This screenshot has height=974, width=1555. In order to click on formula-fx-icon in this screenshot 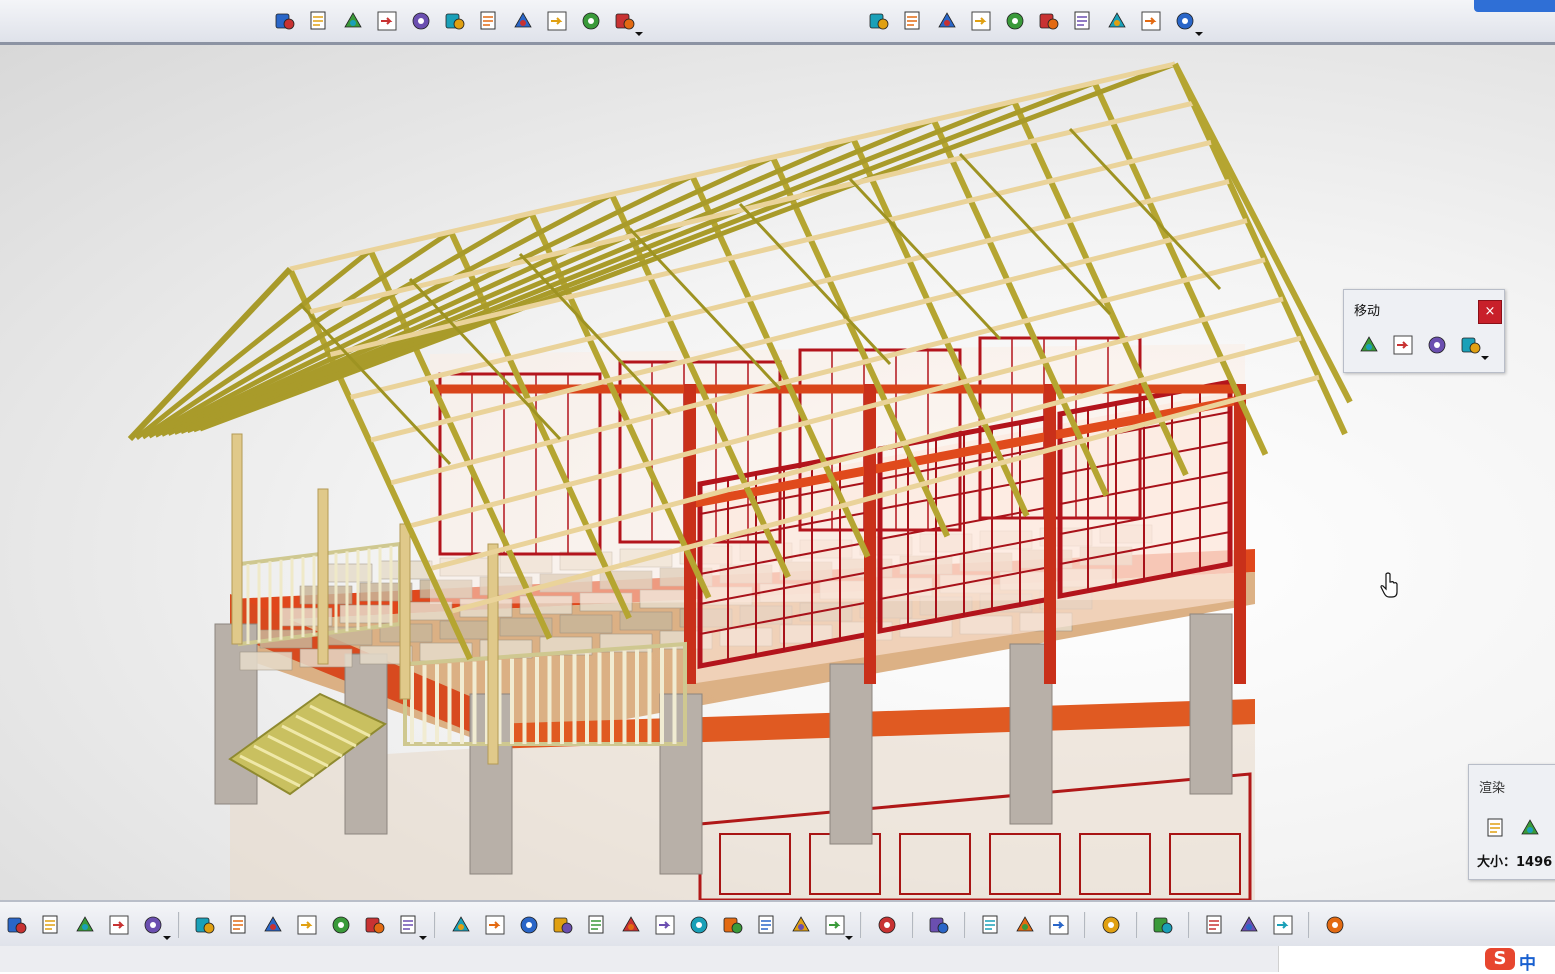, I will do `click(205, 925)`.